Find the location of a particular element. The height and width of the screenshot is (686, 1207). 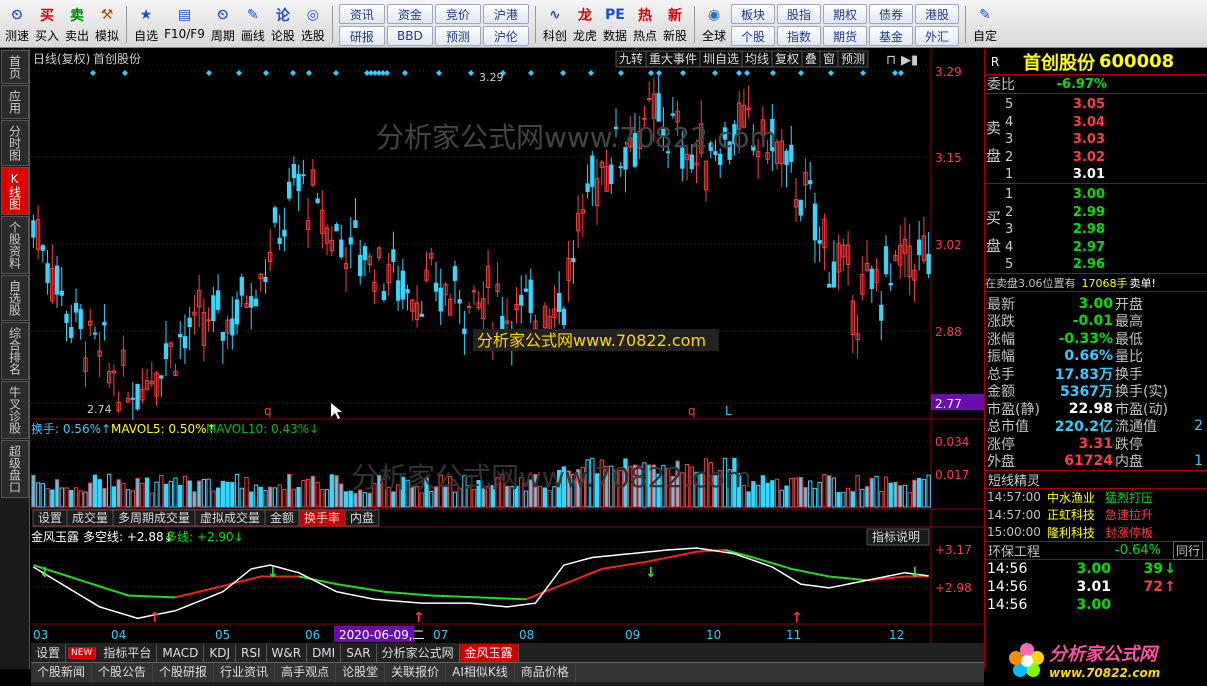

toolbar-button-chart: ∿ 科创 is located at coordinates (555, 24).